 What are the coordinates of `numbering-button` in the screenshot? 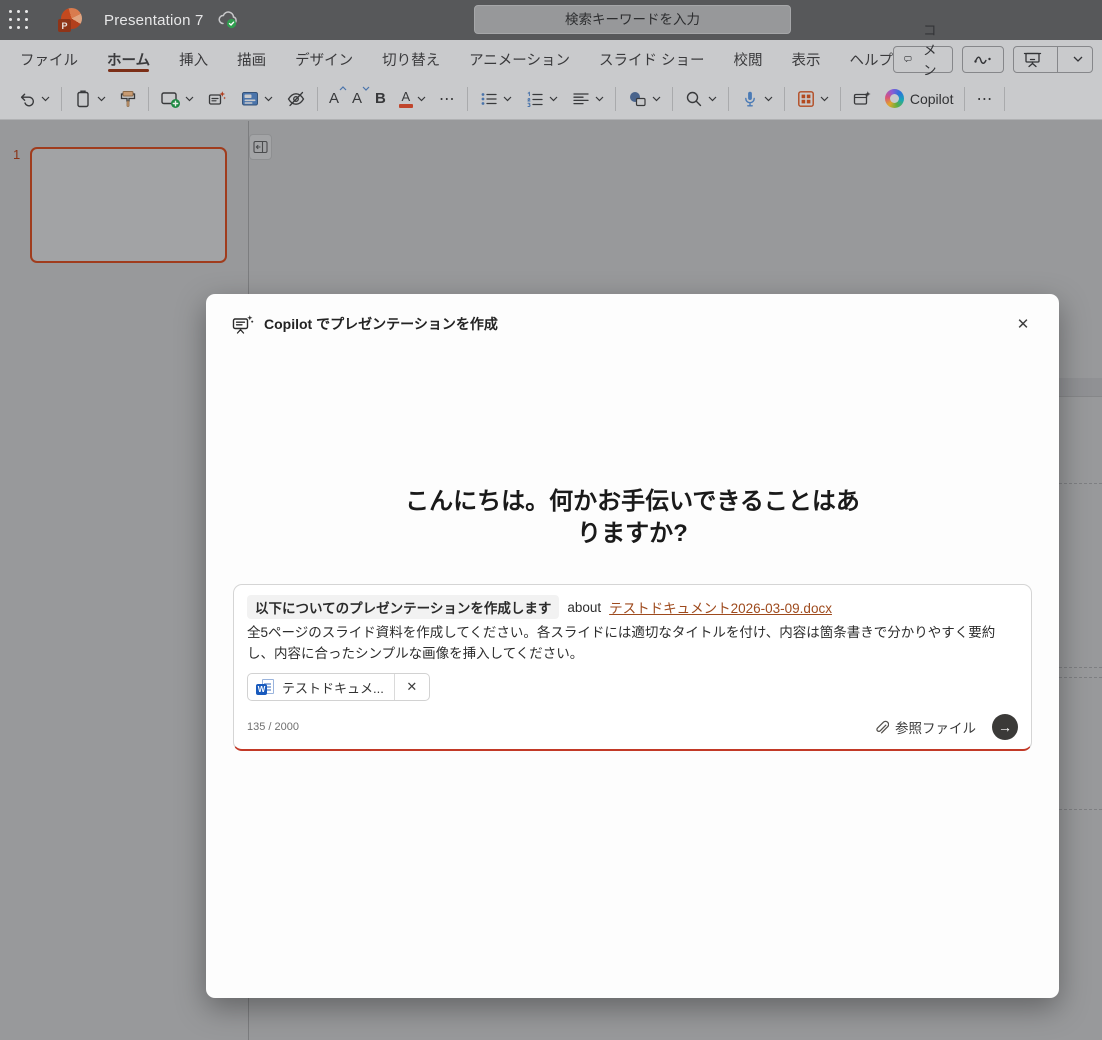 It's located at (541, 99).